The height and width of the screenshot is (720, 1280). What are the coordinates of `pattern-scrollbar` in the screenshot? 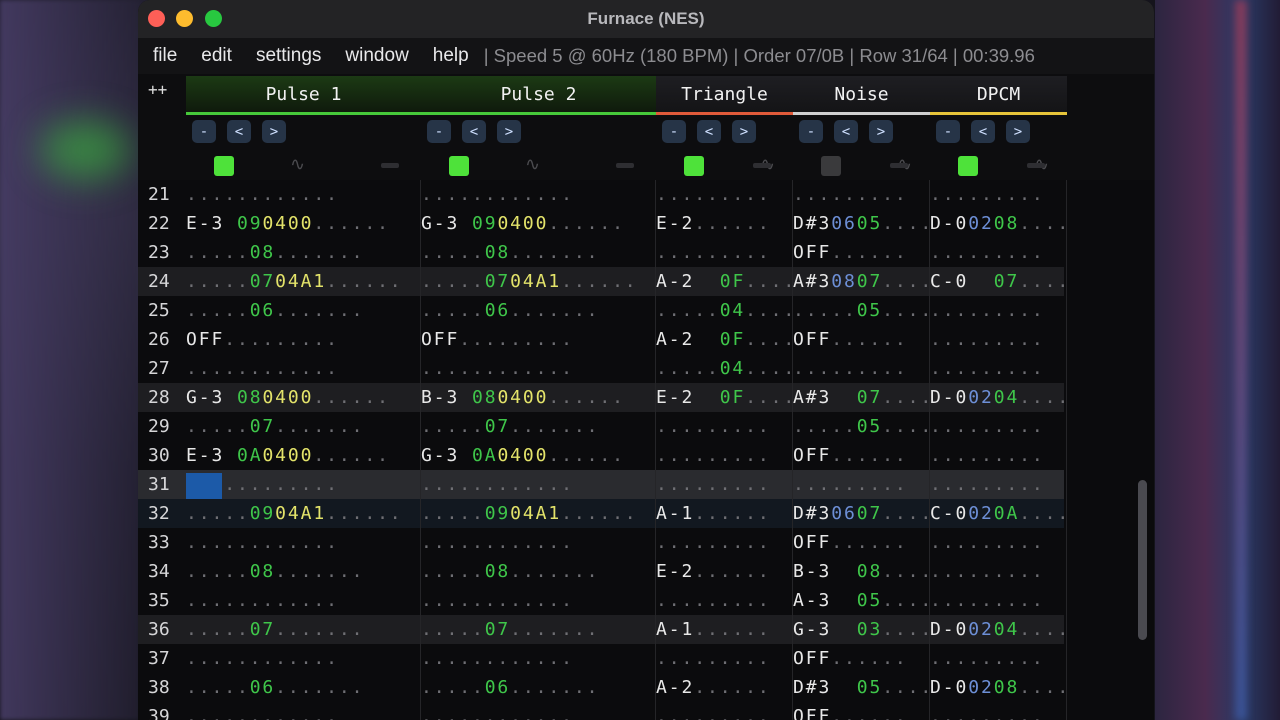 It's located at (1142, 560).